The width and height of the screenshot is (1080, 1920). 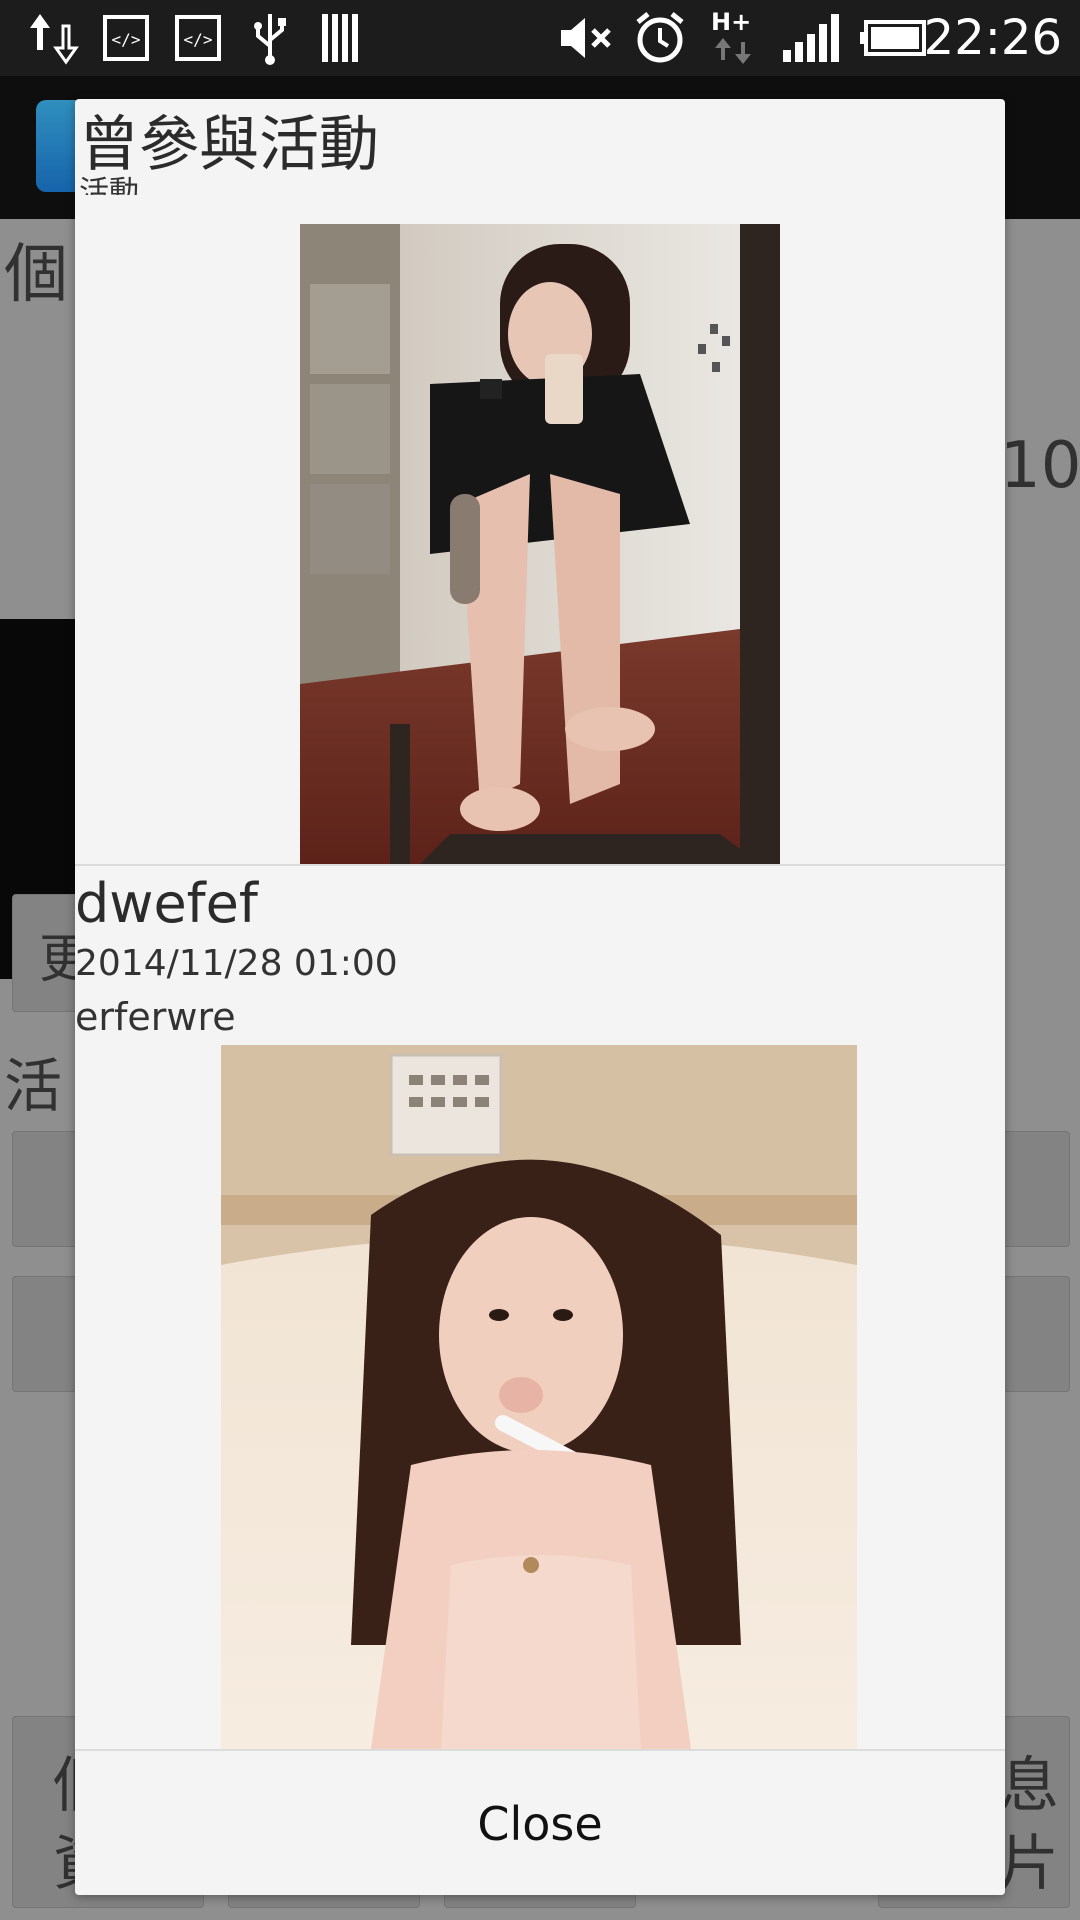 What do you see at coordinates (342, 38) in the screenshot?
I see `storage-bars-icon` at bounding box center [342, 38].